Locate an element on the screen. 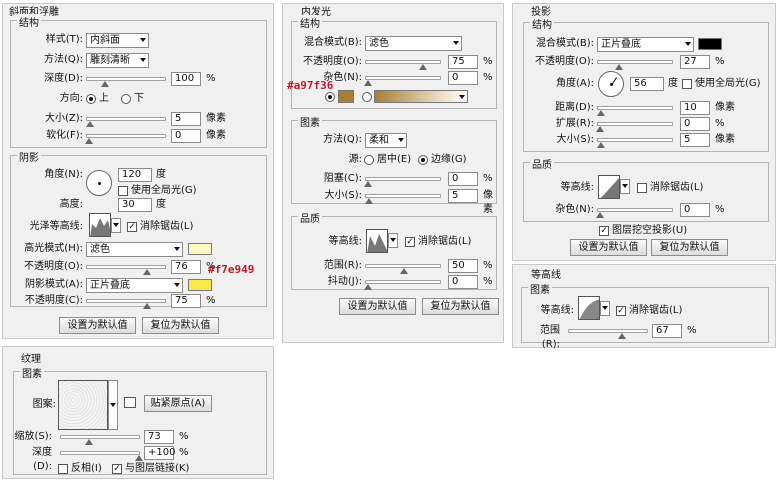 The image size is (784, 483). highlight-mode-select: 滤色 is located at coordinates (134, 249).